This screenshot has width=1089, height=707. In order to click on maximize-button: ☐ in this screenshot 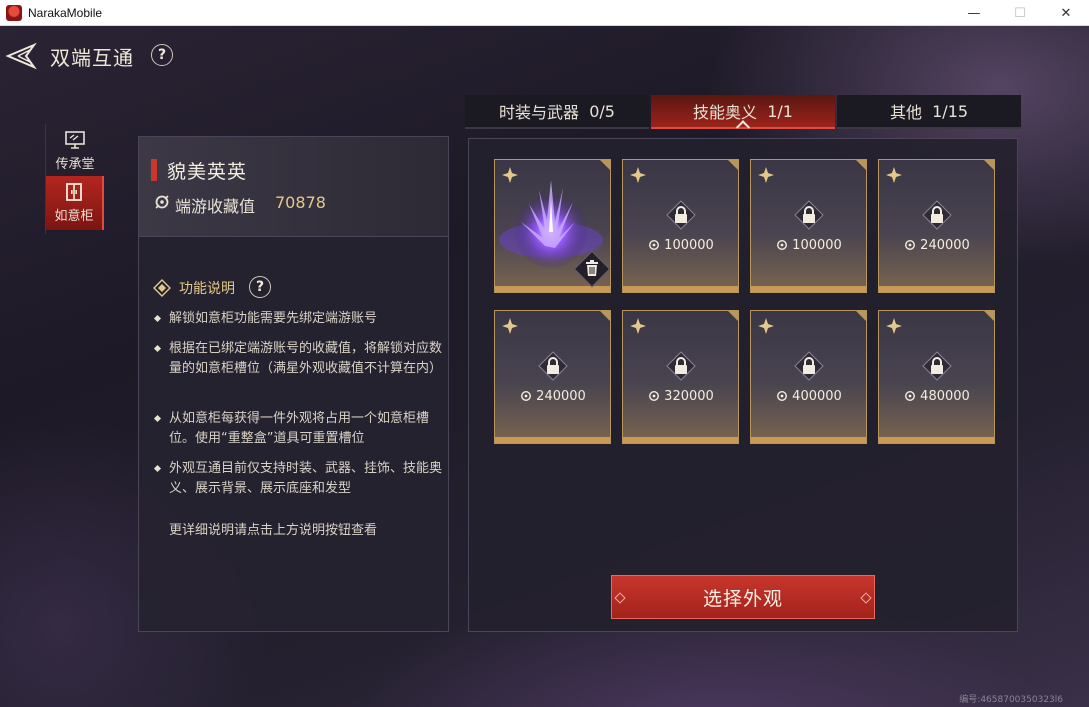, I will do `click(1020, 13)`.